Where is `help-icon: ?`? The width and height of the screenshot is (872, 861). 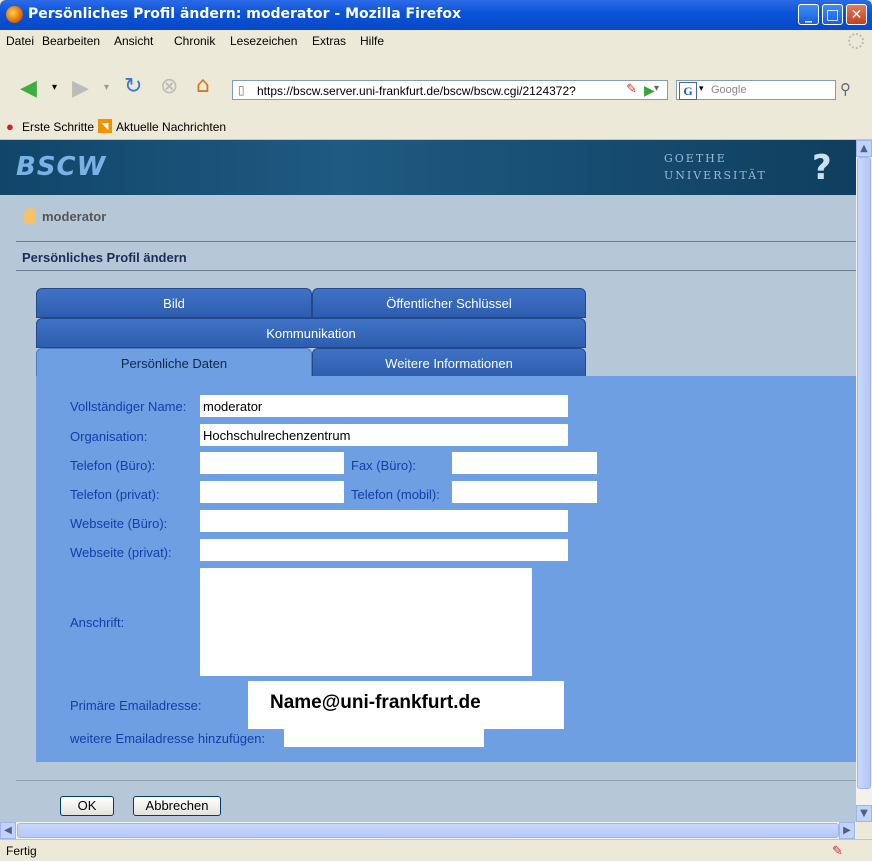
help-icon: ? is located at coordinates (822, 168).